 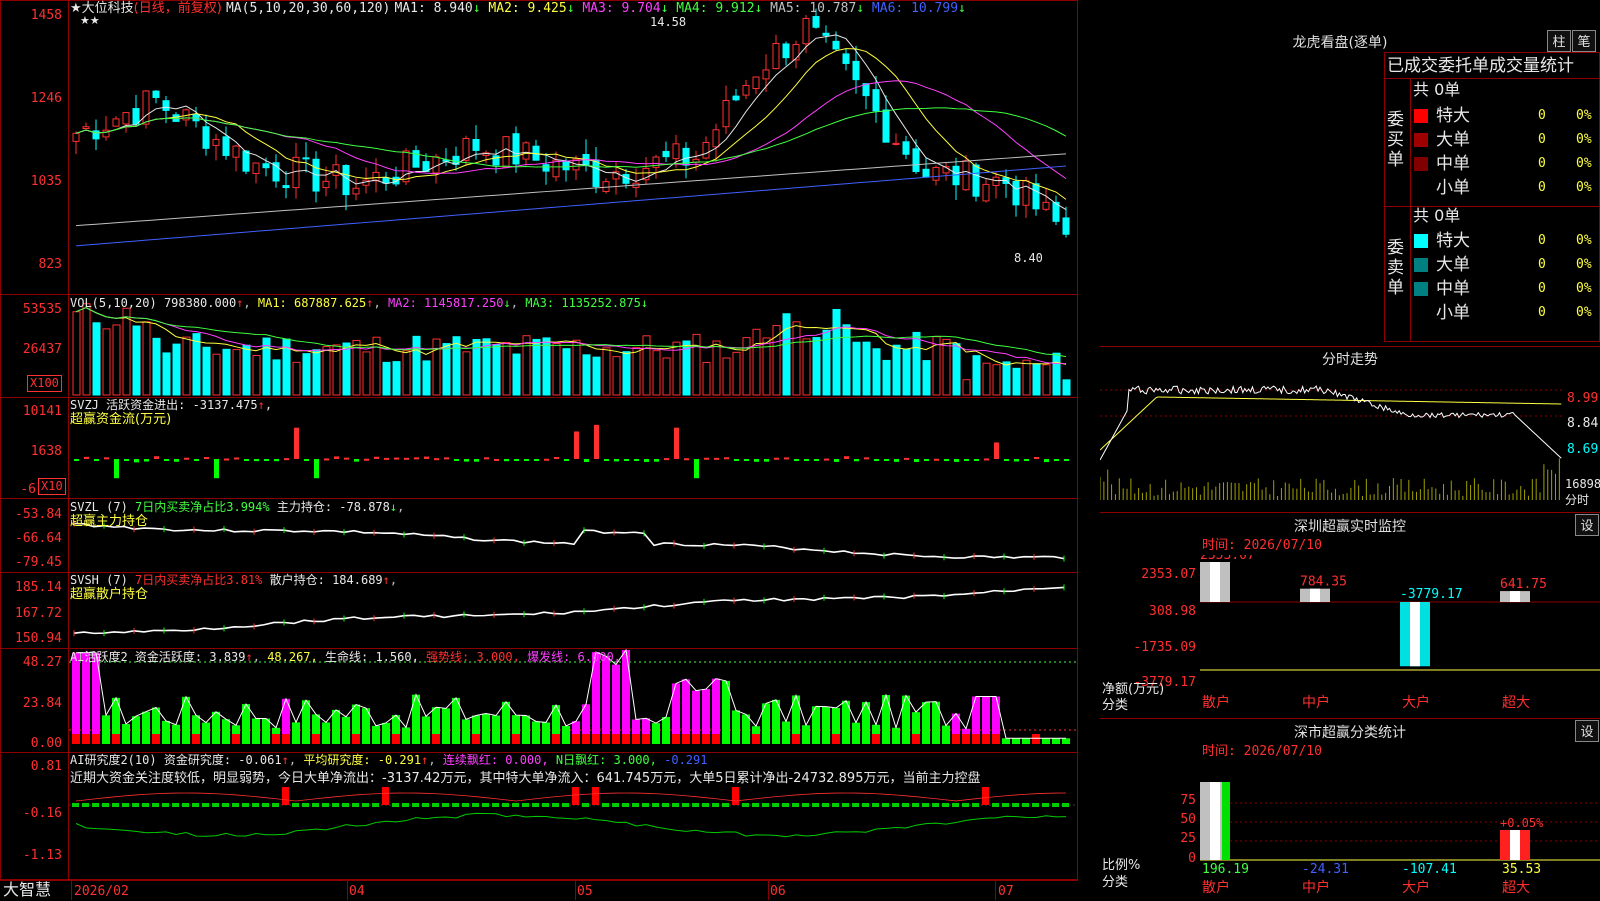 I want to click on intraday-chart, so click(x=1332, y=440).